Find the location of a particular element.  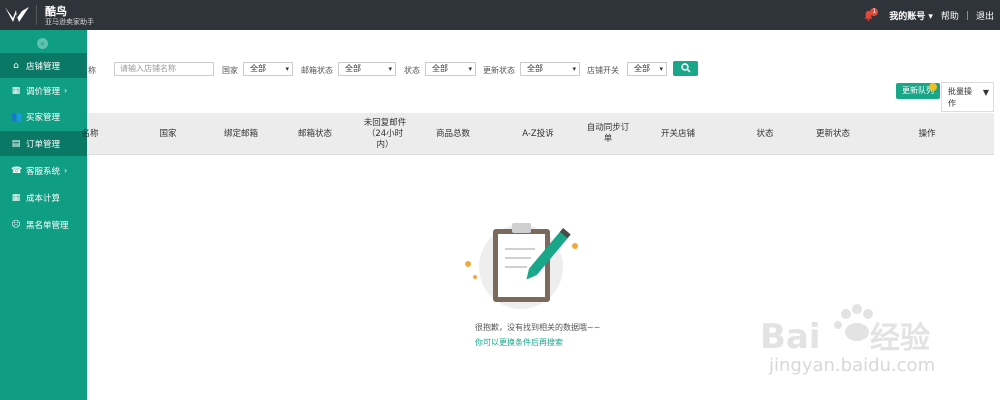

status-select: 全部 ▾ is located at coordinates (450, 69).